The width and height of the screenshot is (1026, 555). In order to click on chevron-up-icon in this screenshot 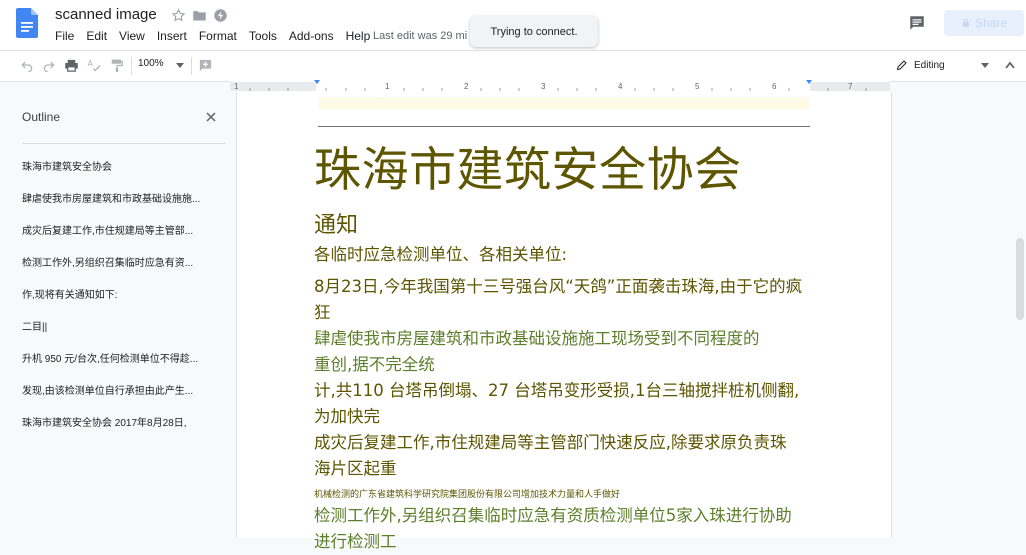, I will do `click(1010, 65)`.